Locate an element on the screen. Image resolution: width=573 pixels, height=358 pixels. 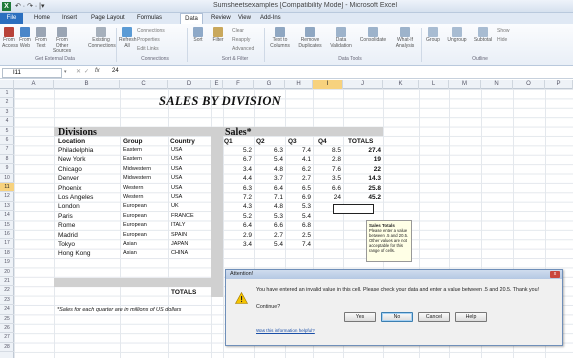
column-header: N is located at coordinates (497, 84).